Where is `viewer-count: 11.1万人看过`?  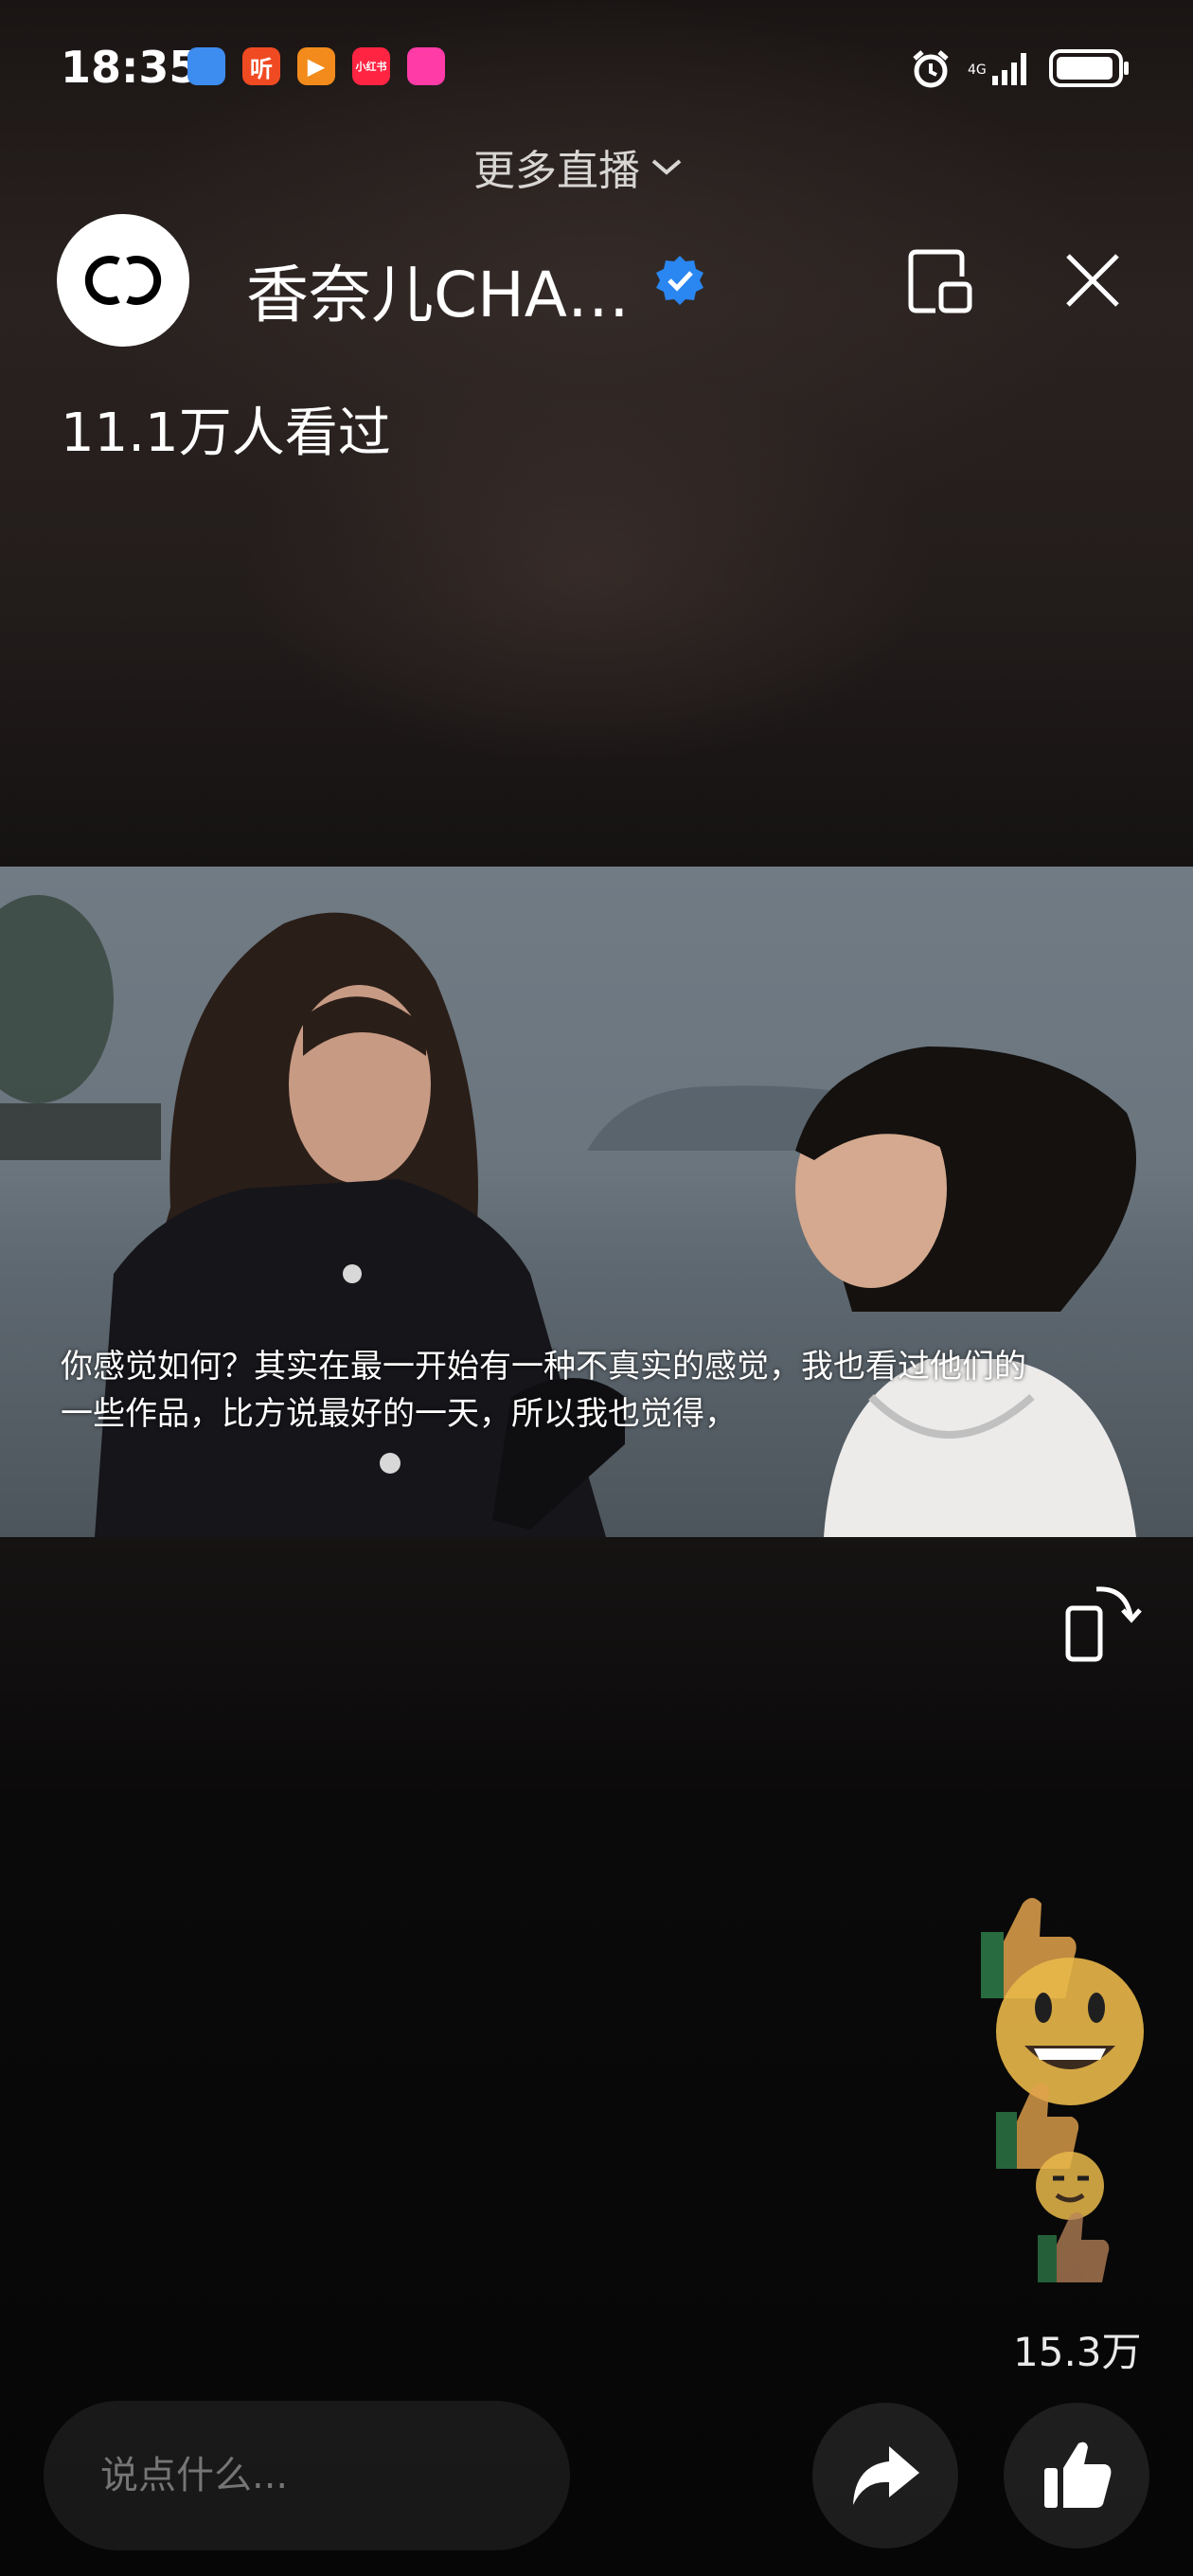 viewer-count: 11.1万人看过 is located at coordinates (226, 433).